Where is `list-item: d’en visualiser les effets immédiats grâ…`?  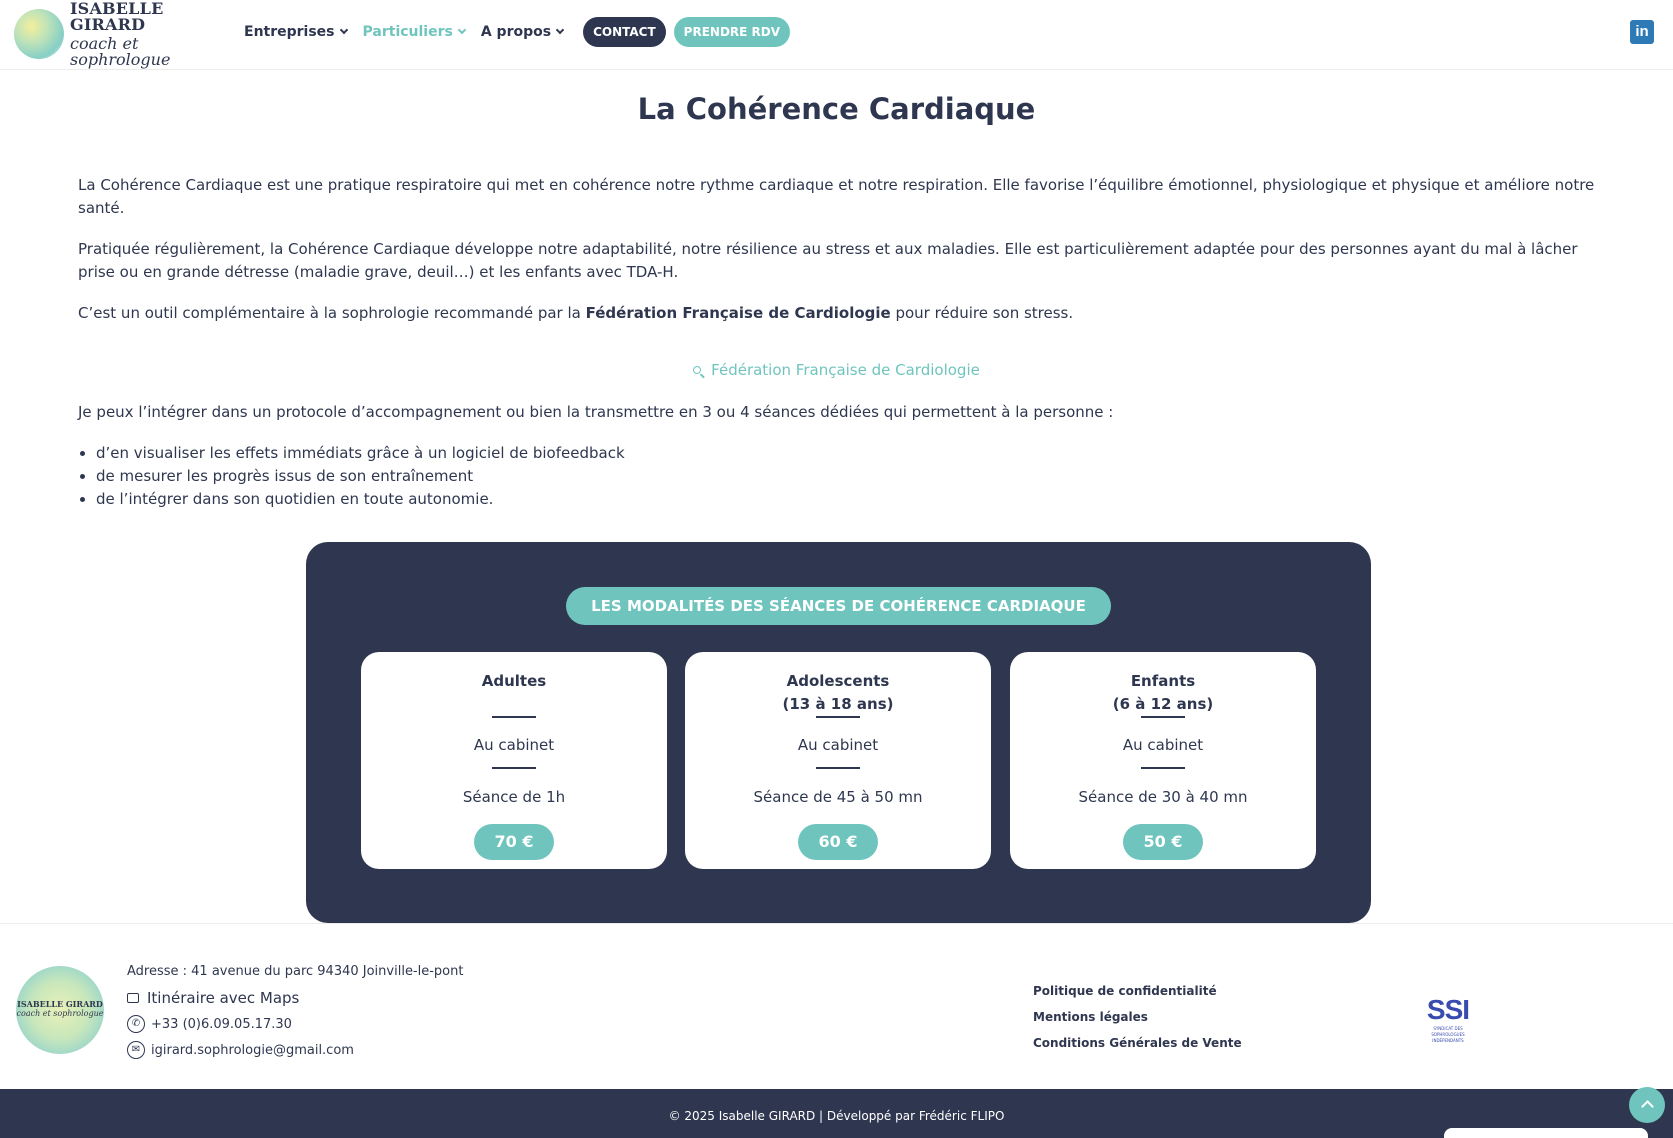
list-item: d’en visualiser les effets immédiats grâ… is located at coordinates (360, 453).